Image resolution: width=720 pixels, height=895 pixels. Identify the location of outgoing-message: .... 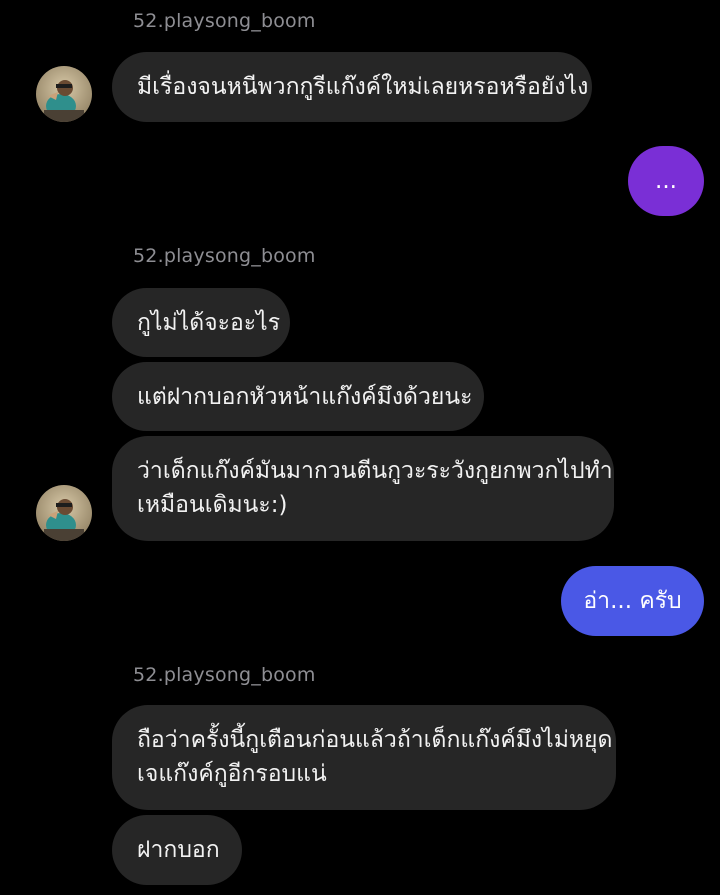
(666, 181).